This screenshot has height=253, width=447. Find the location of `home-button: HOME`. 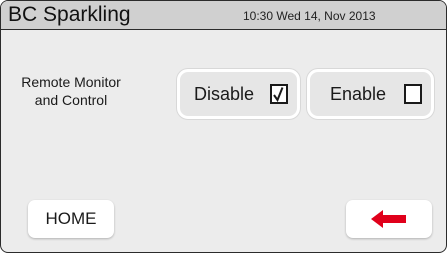

home-button: HOME is located at coordinates (71, 219).